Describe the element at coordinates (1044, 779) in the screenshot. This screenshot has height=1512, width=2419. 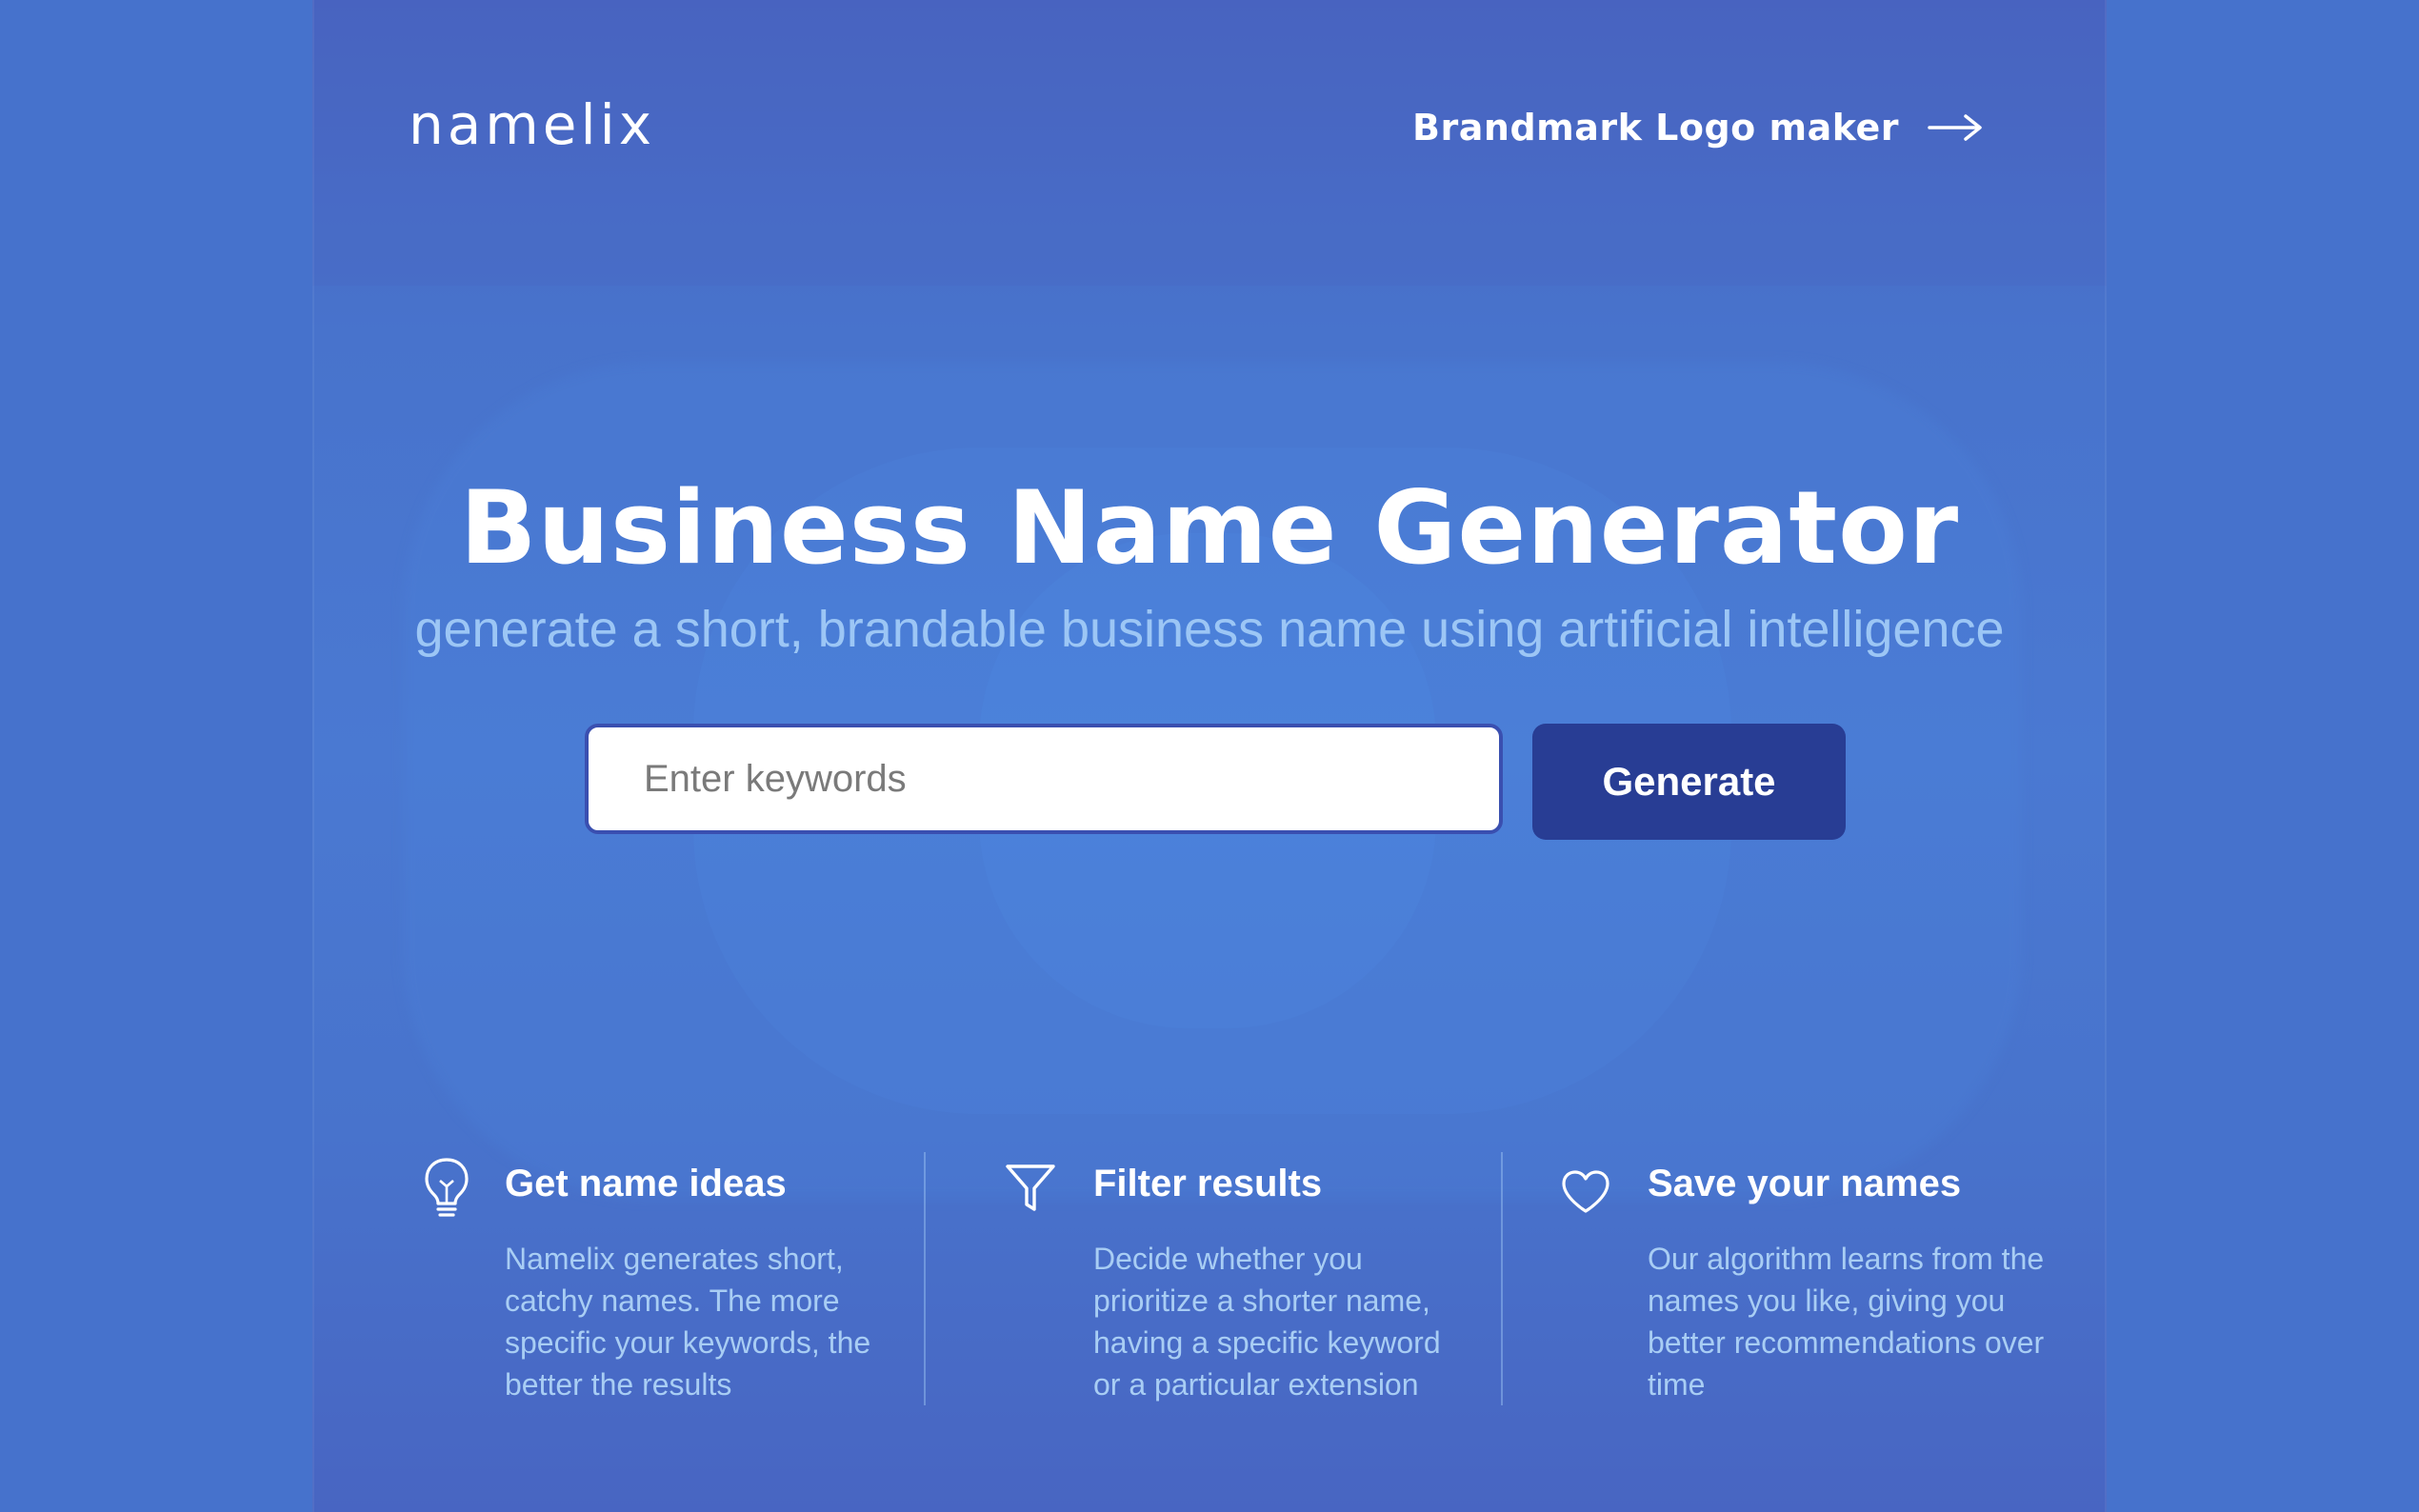
I see `keywords-input` at that location.